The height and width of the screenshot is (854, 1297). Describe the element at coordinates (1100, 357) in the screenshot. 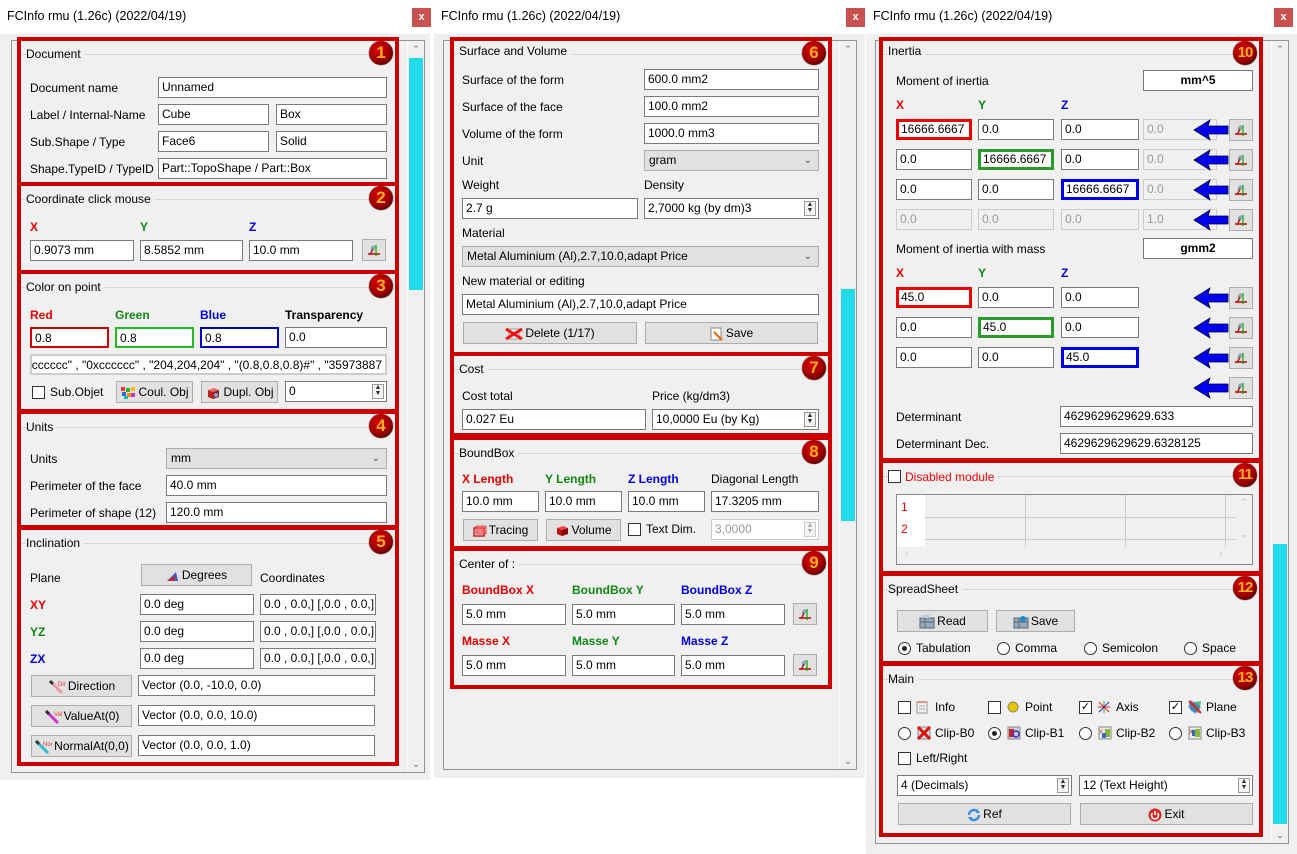

I see `mass-cell-r3-c3: 45.0` at that location.